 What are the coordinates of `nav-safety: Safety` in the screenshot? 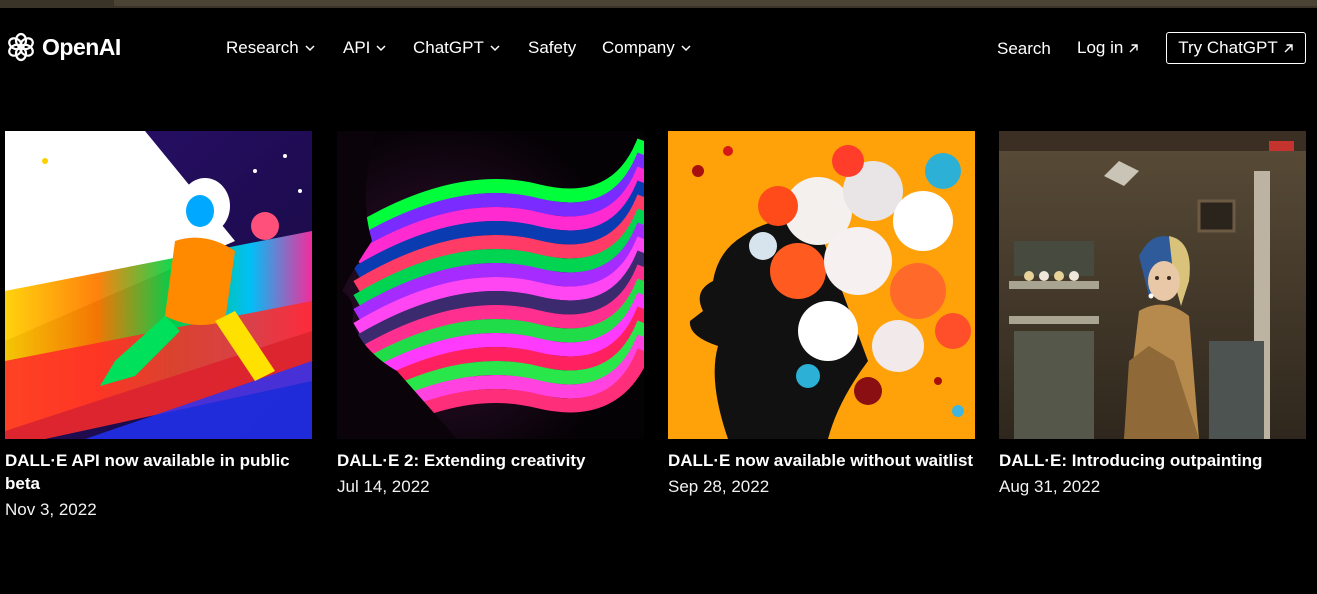 It's located at (552, 48).